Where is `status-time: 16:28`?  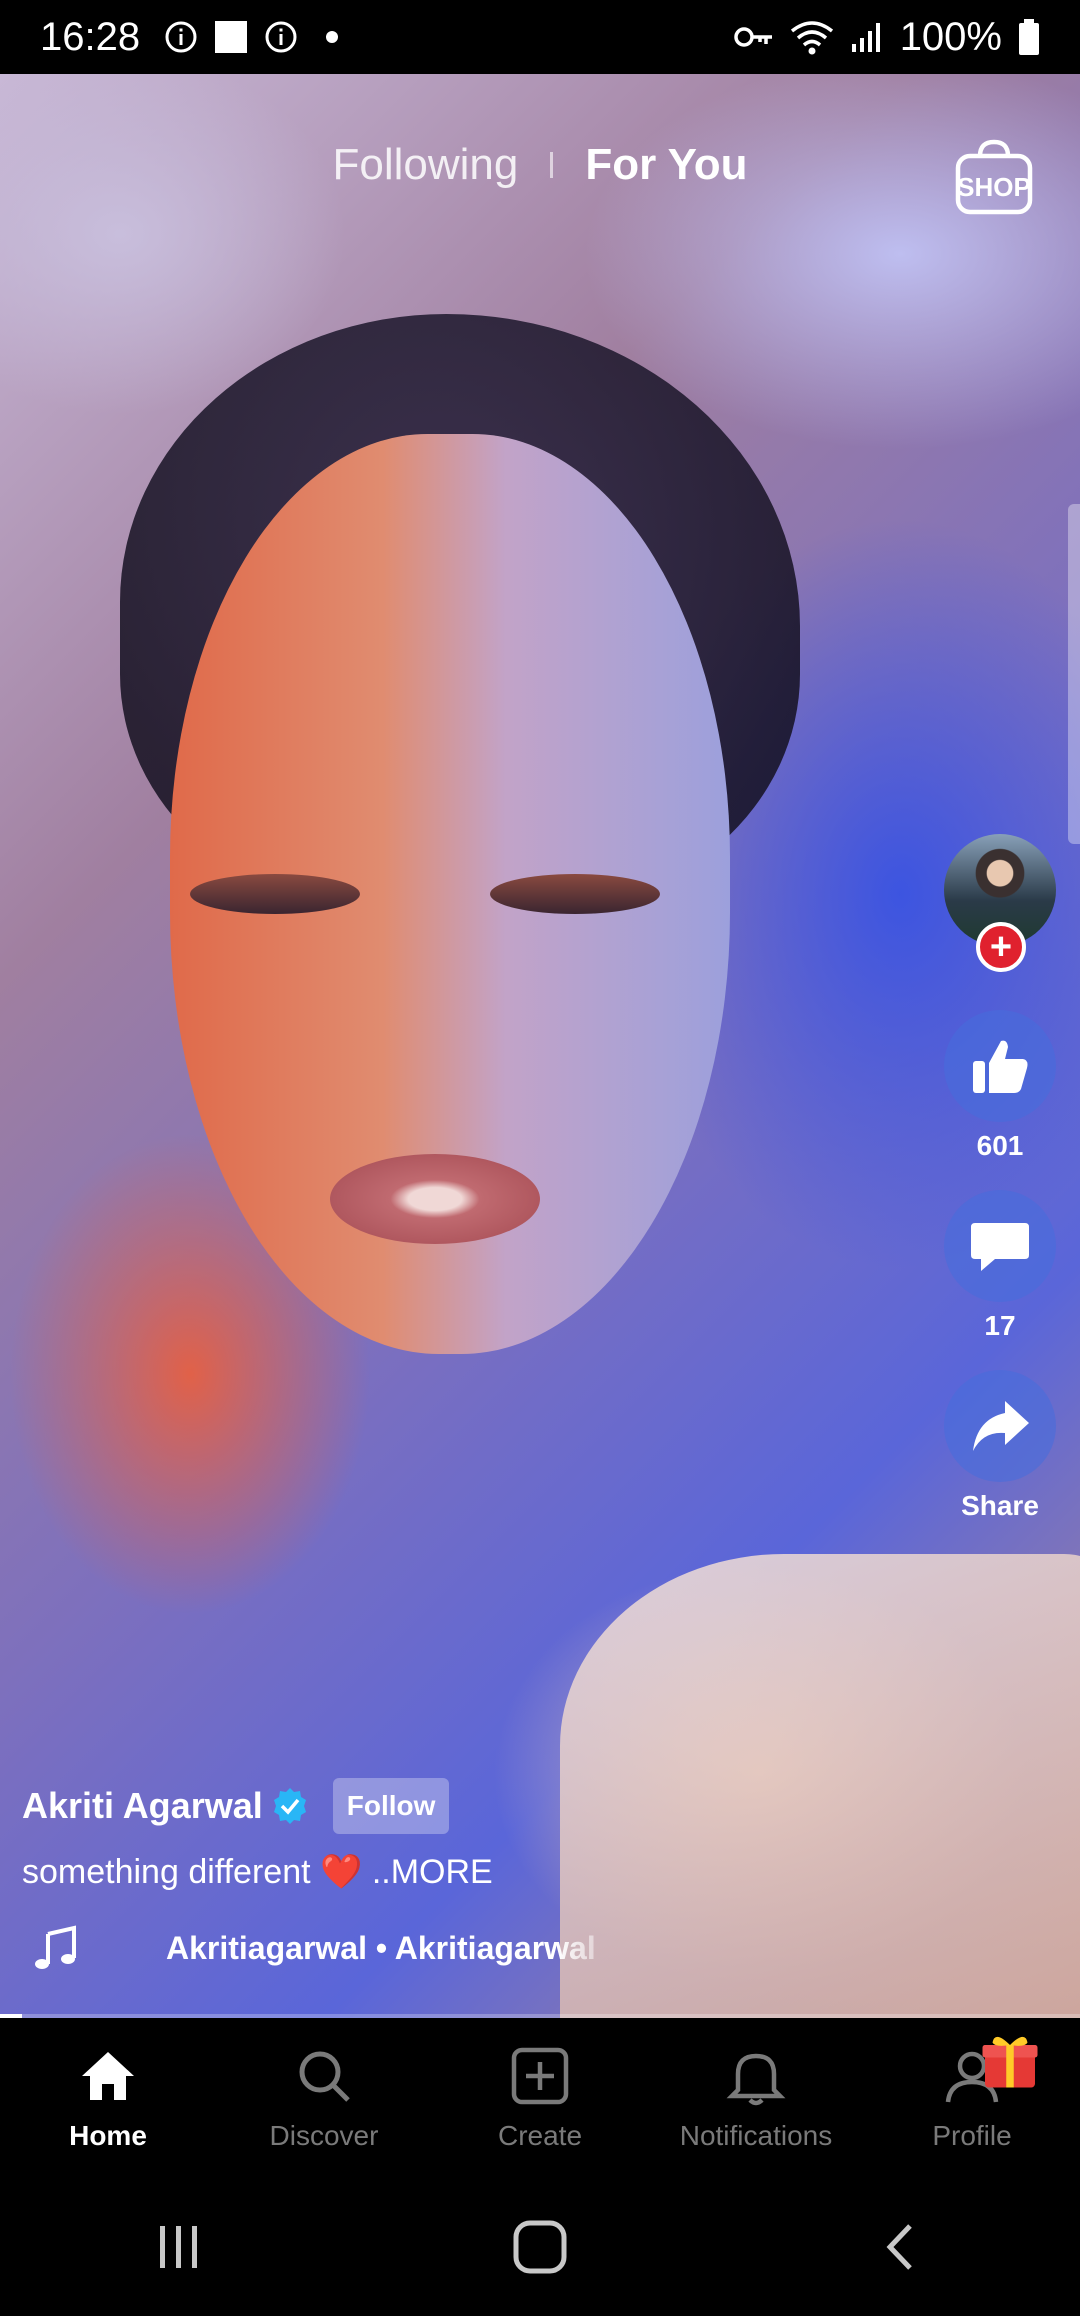
status-time: 16:28 is located at coordinates (90, 36).